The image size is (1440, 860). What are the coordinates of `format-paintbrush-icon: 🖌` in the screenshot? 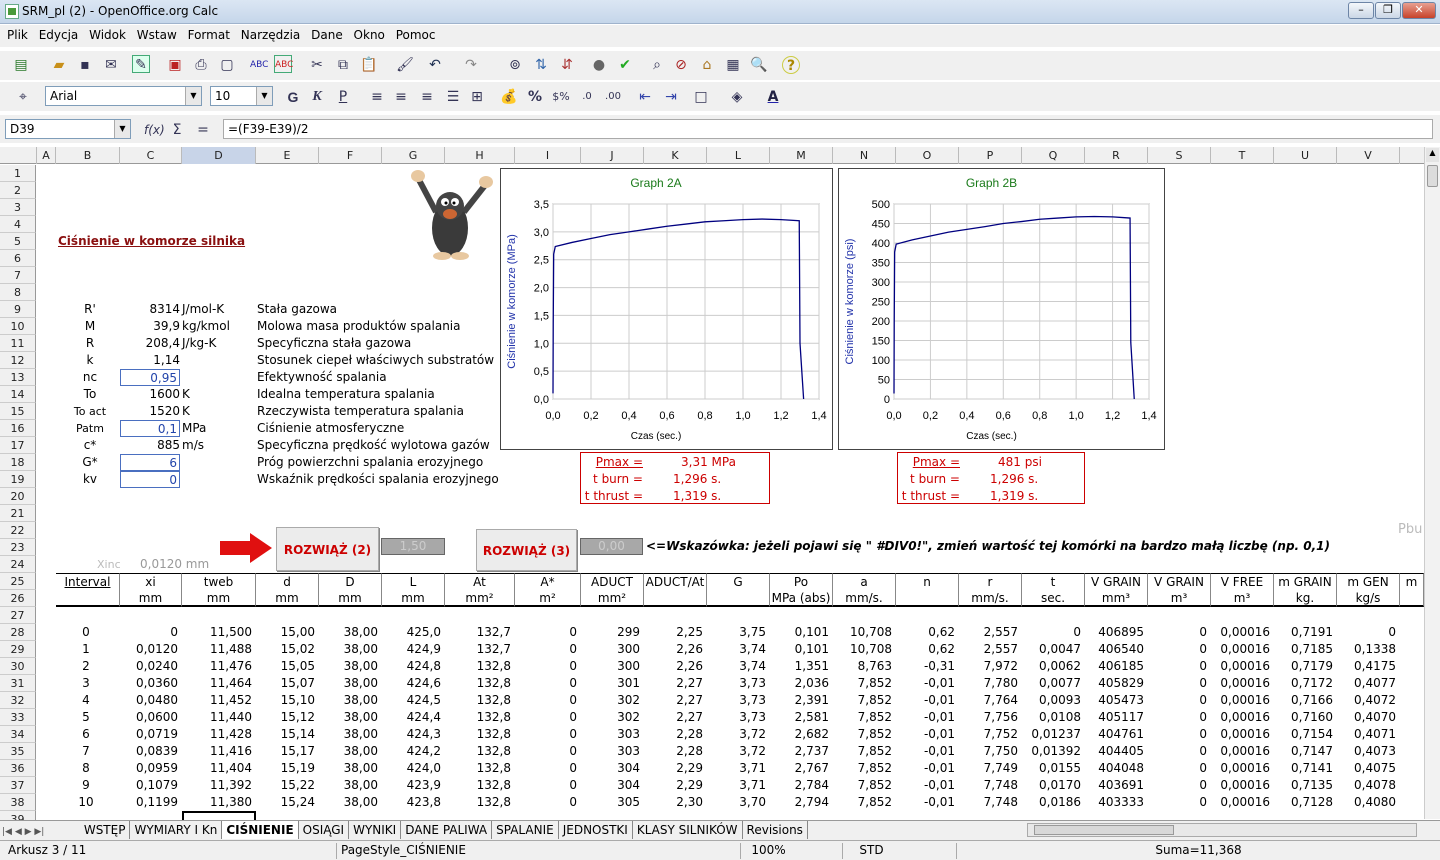 It's located at (405, 65).